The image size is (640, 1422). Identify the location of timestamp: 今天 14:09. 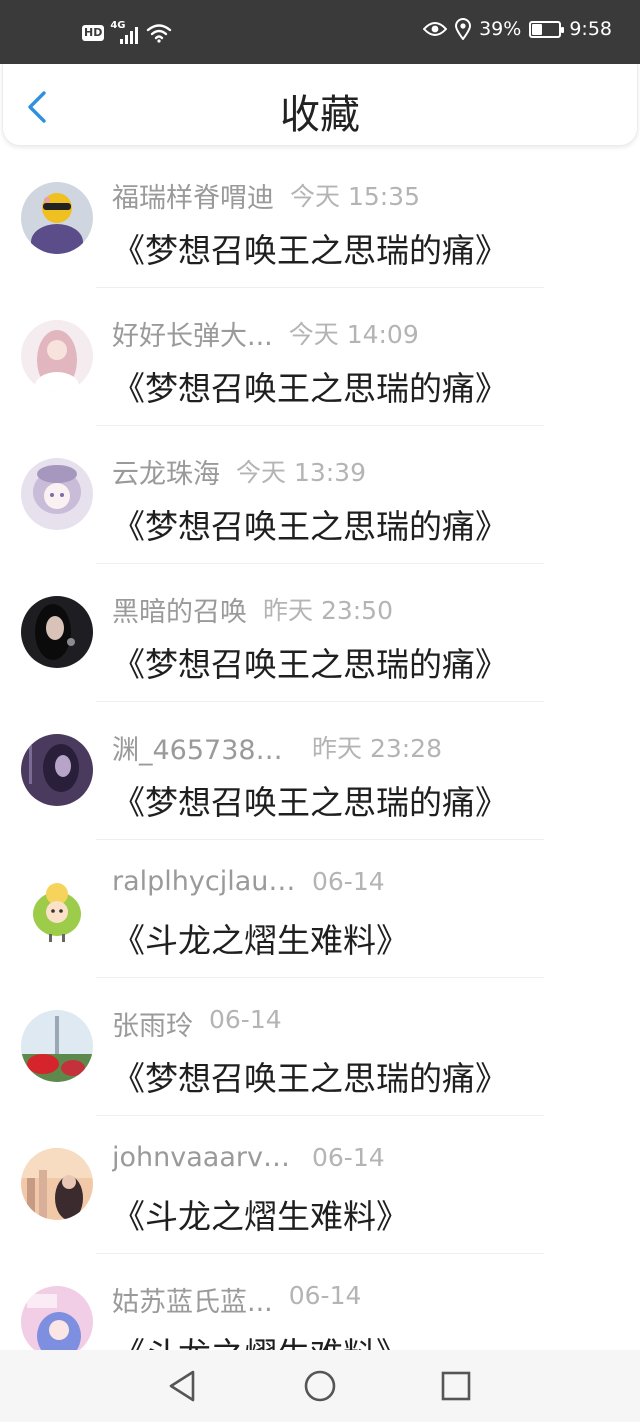
(353, 334).